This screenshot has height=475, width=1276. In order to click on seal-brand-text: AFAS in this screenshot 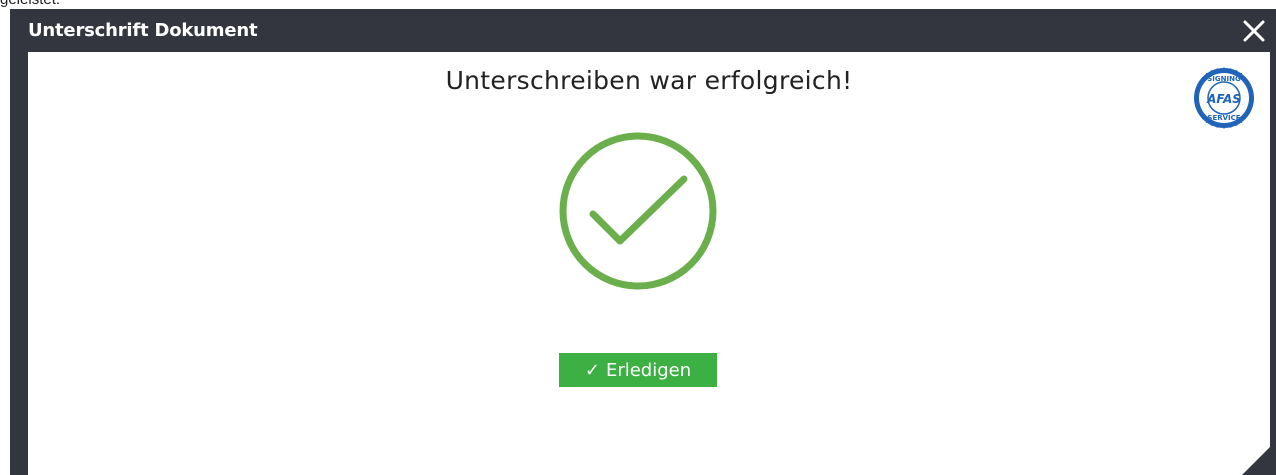, I will do `click(1223, 99)`.